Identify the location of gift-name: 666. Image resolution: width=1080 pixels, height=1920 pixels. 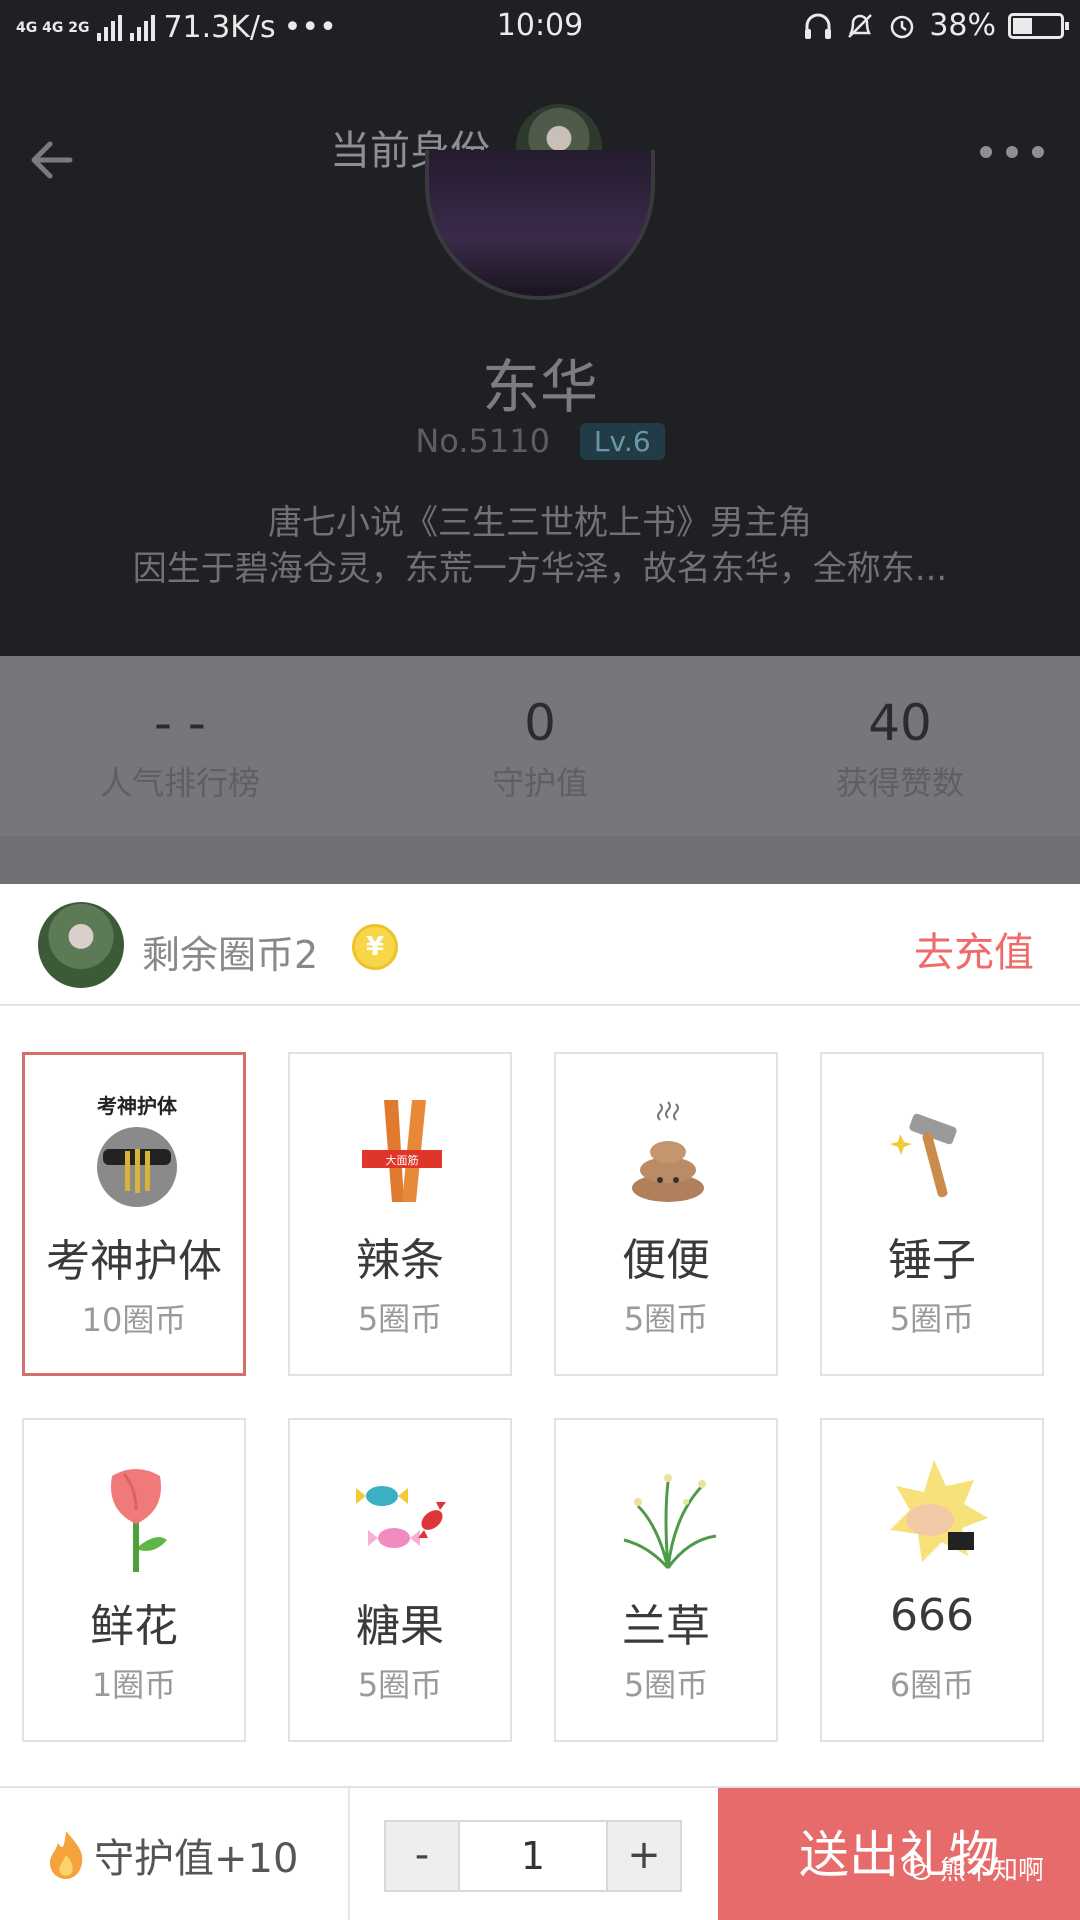
(932, 1615).